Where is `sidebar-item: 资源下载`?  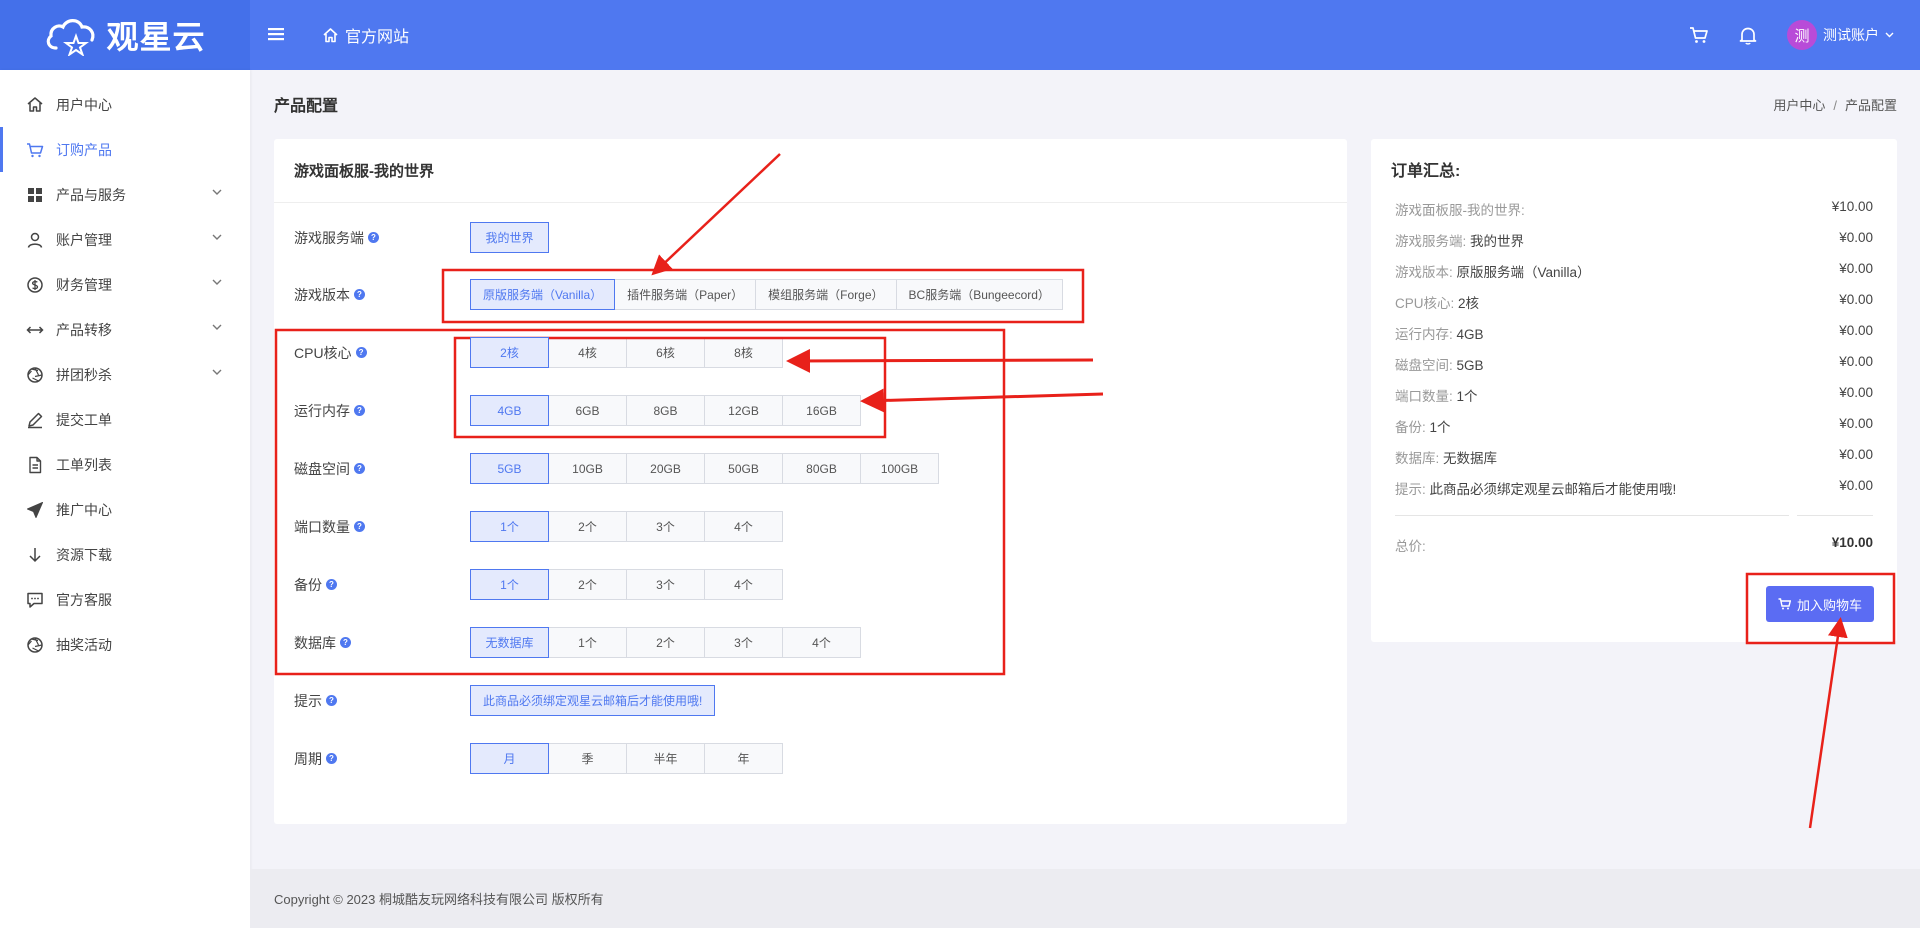 sidebar-item: 资源下载 is located at coordinates (125, 554).